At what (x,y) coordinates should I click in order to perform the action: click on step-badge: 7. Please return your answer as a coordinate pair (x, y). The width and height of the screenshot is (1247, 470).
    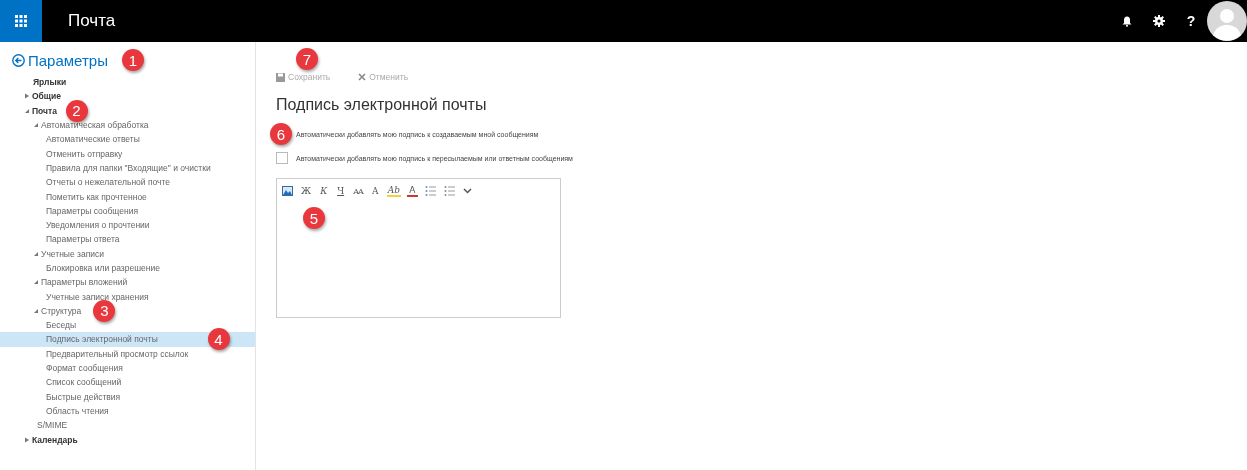
    Looking at the image, I should click on (307, 59).